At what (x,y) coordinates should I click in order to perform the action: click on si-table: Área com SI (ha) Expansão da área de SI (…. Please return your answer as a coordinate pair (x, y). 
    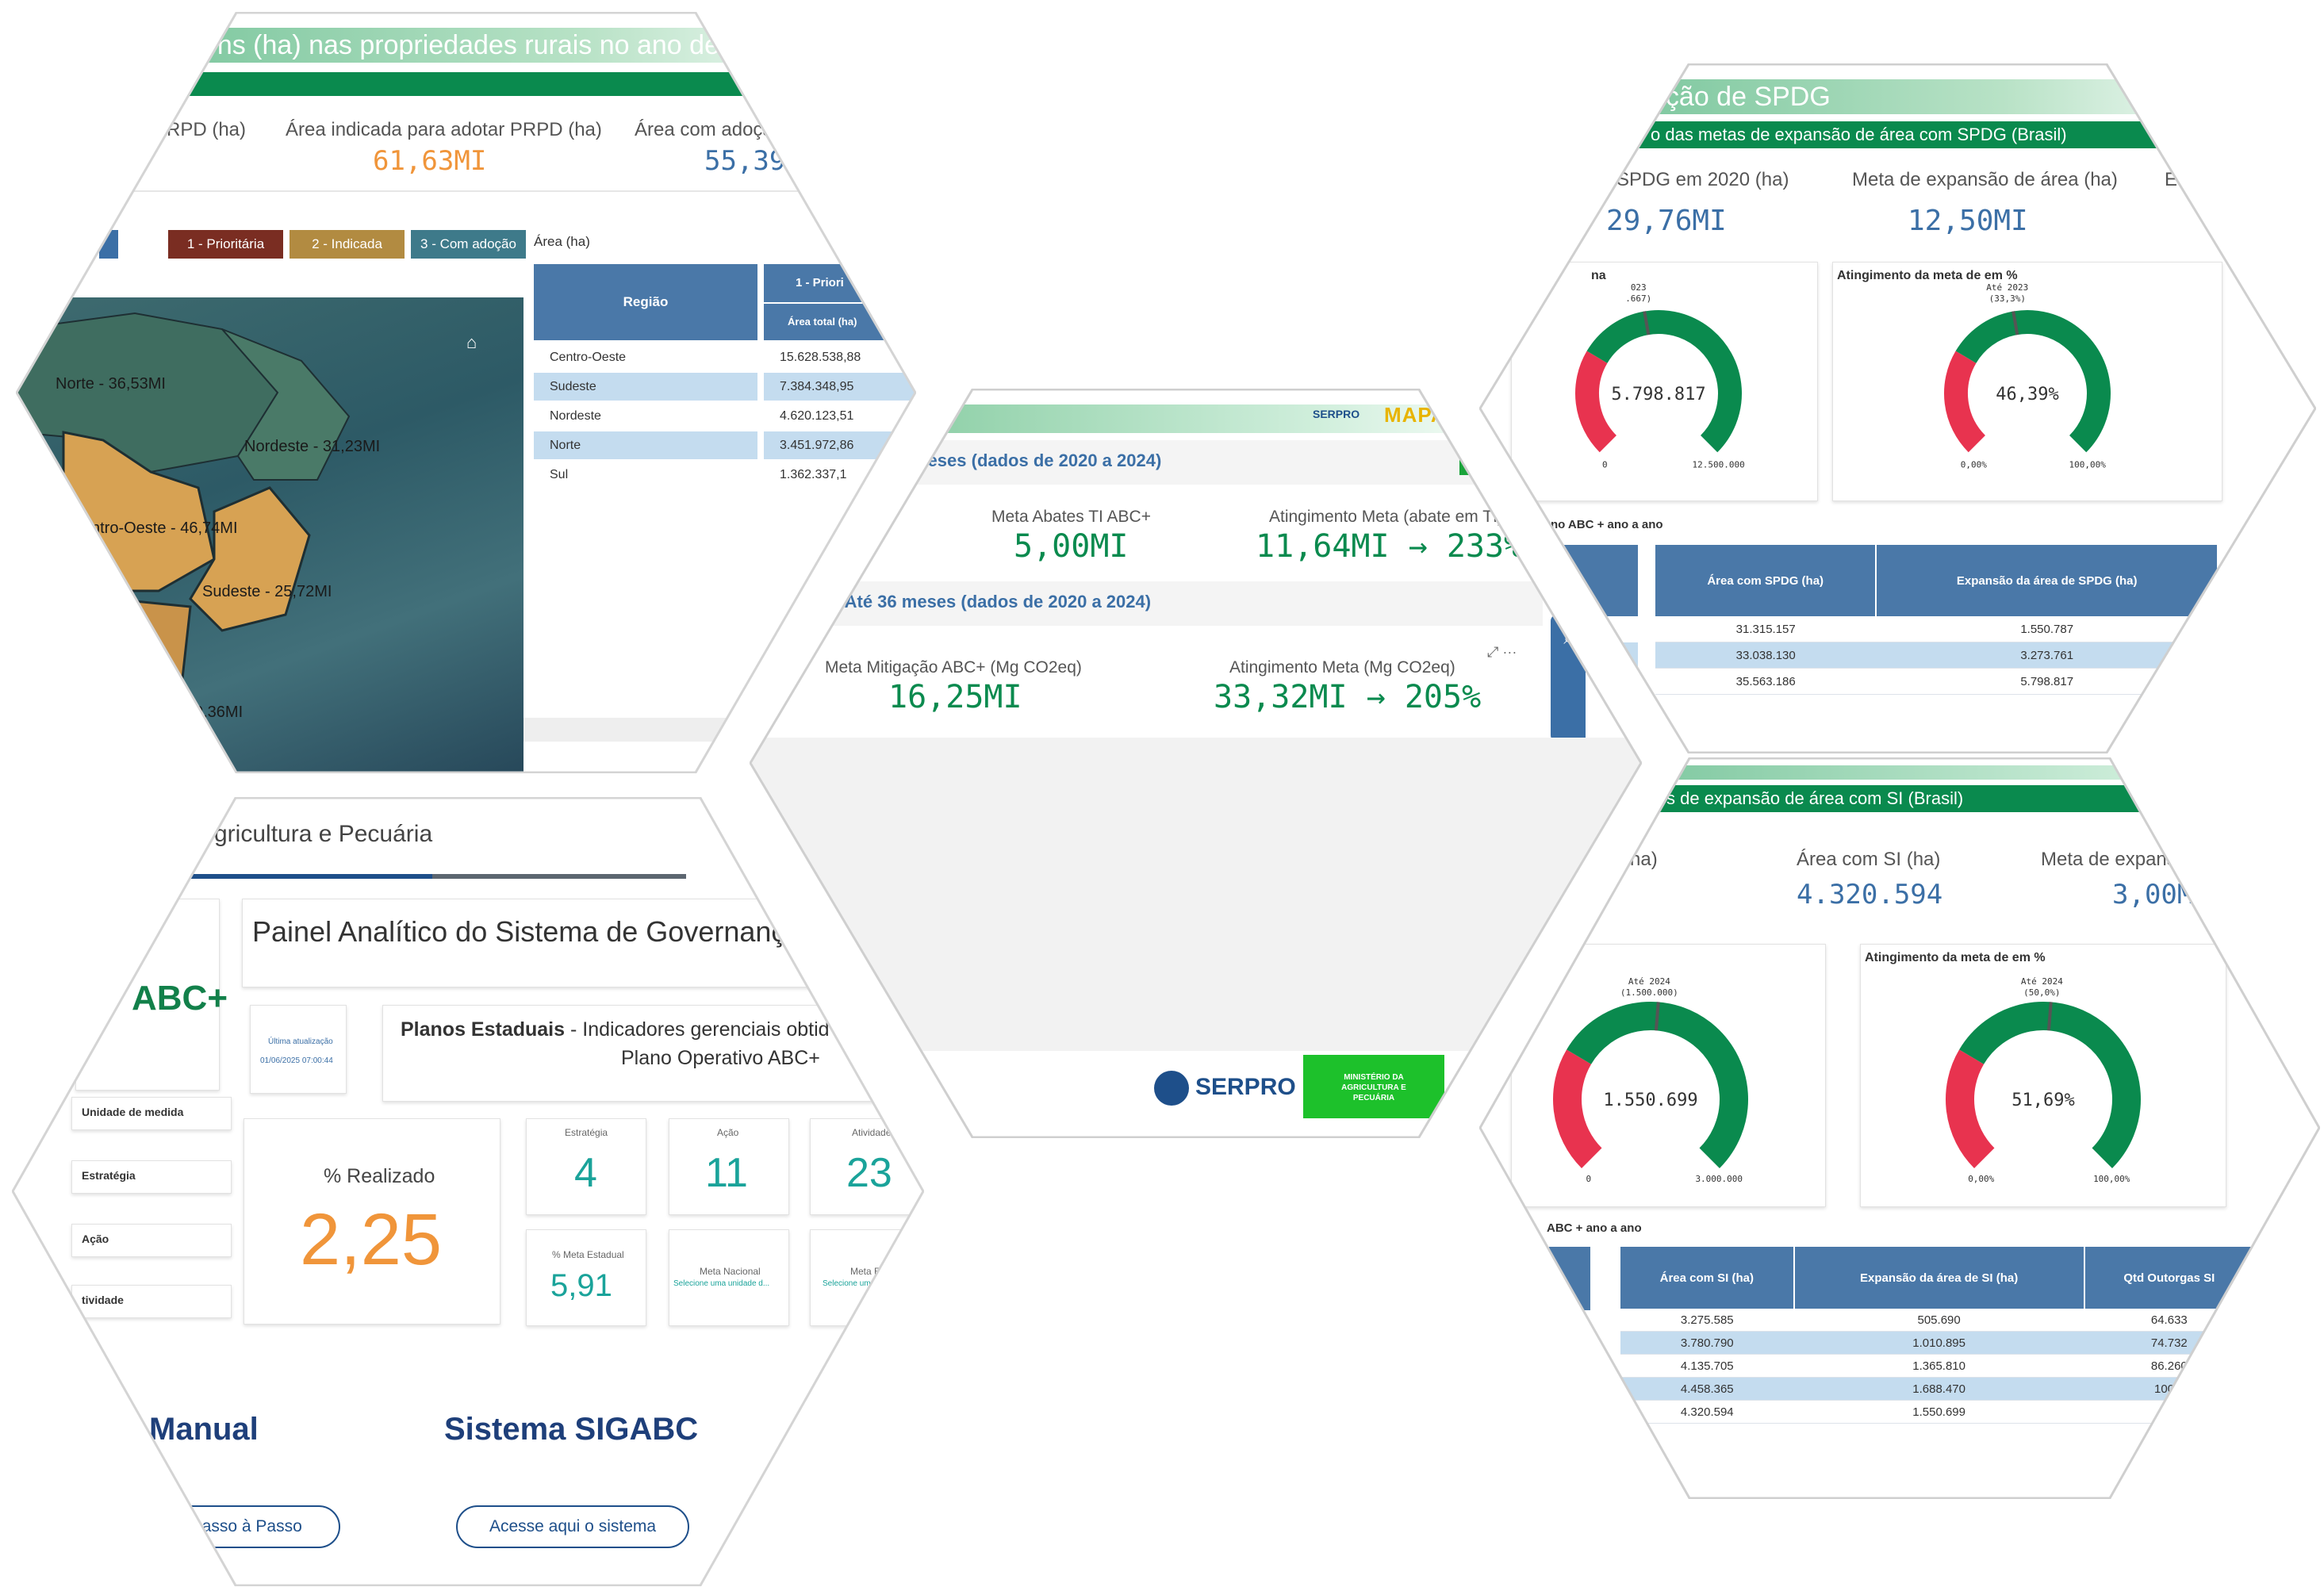
    Looking at the image, I should click on (1938, 1335).